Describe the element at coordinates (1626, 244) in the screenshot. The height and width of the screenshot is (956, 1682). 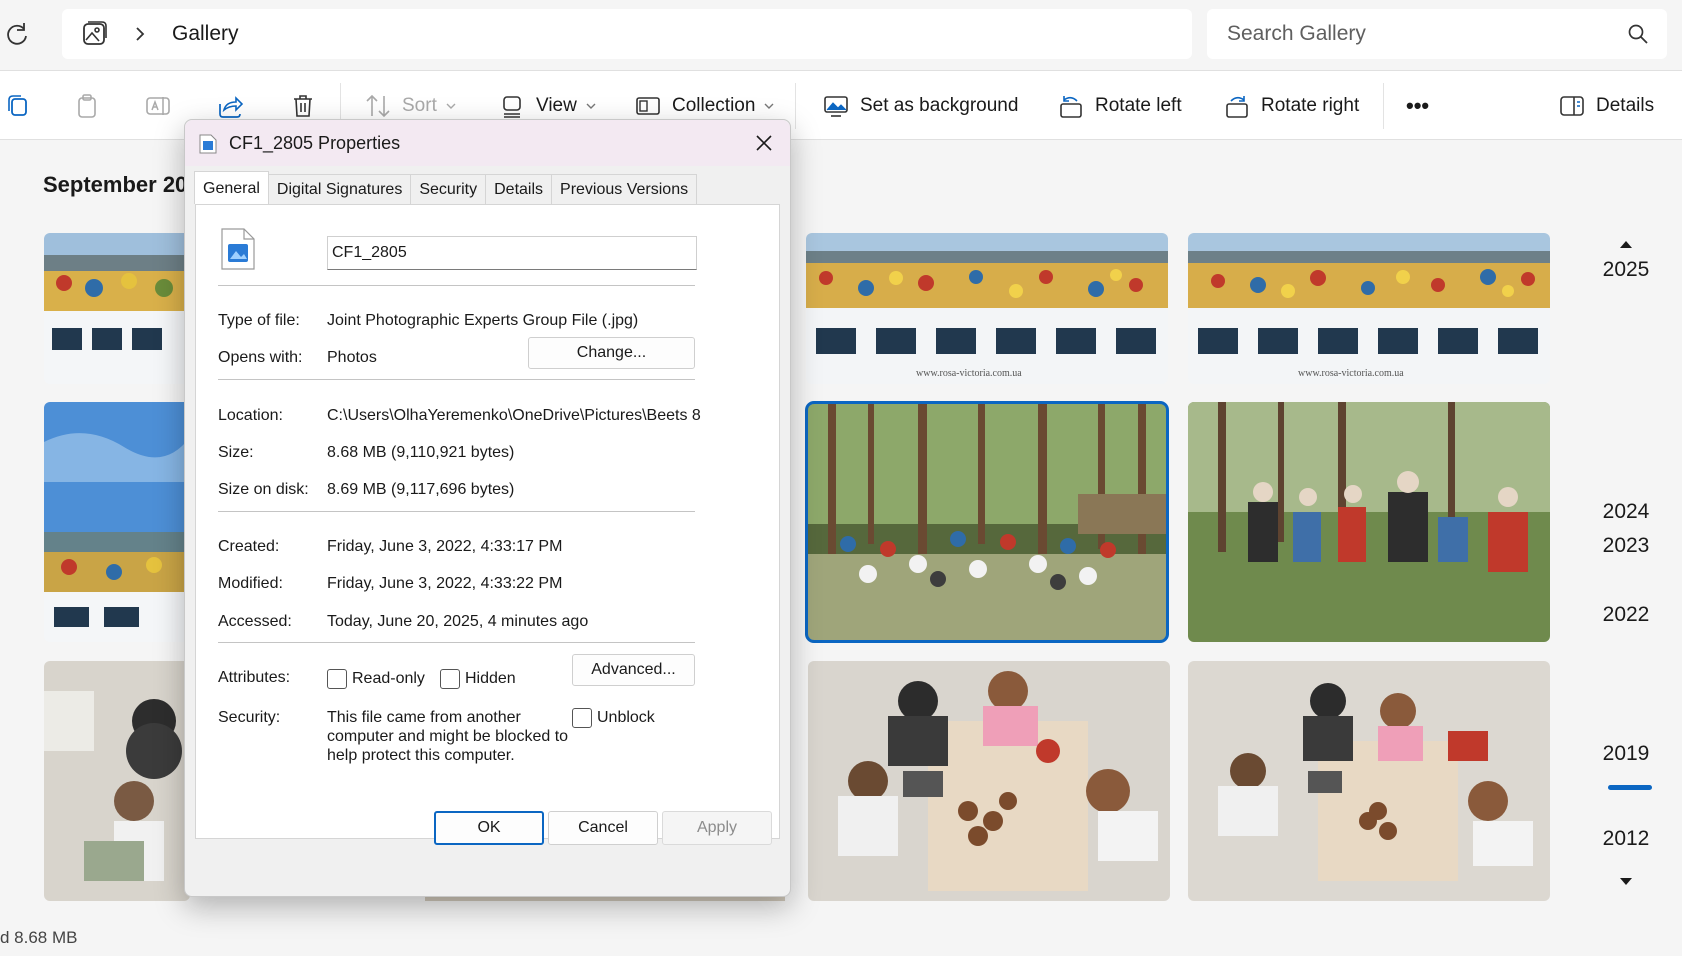
I see `caret-up-icon` at that location.